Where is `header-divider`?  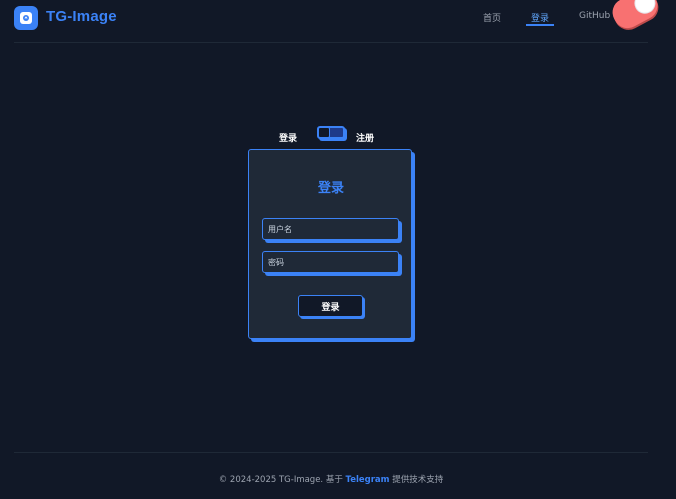
header-divider is located at coordinates (331, 42).